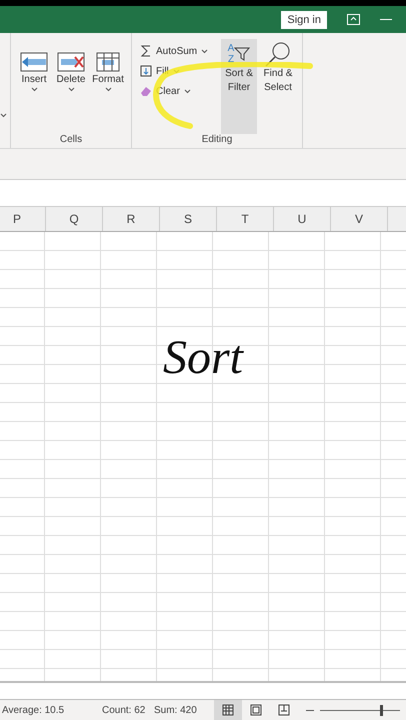 The height and width of the screenshot is (720, 406). Describe the element at coordinates (353, 19) in the screenshot. I see `ribbon-display-icon` at that location.